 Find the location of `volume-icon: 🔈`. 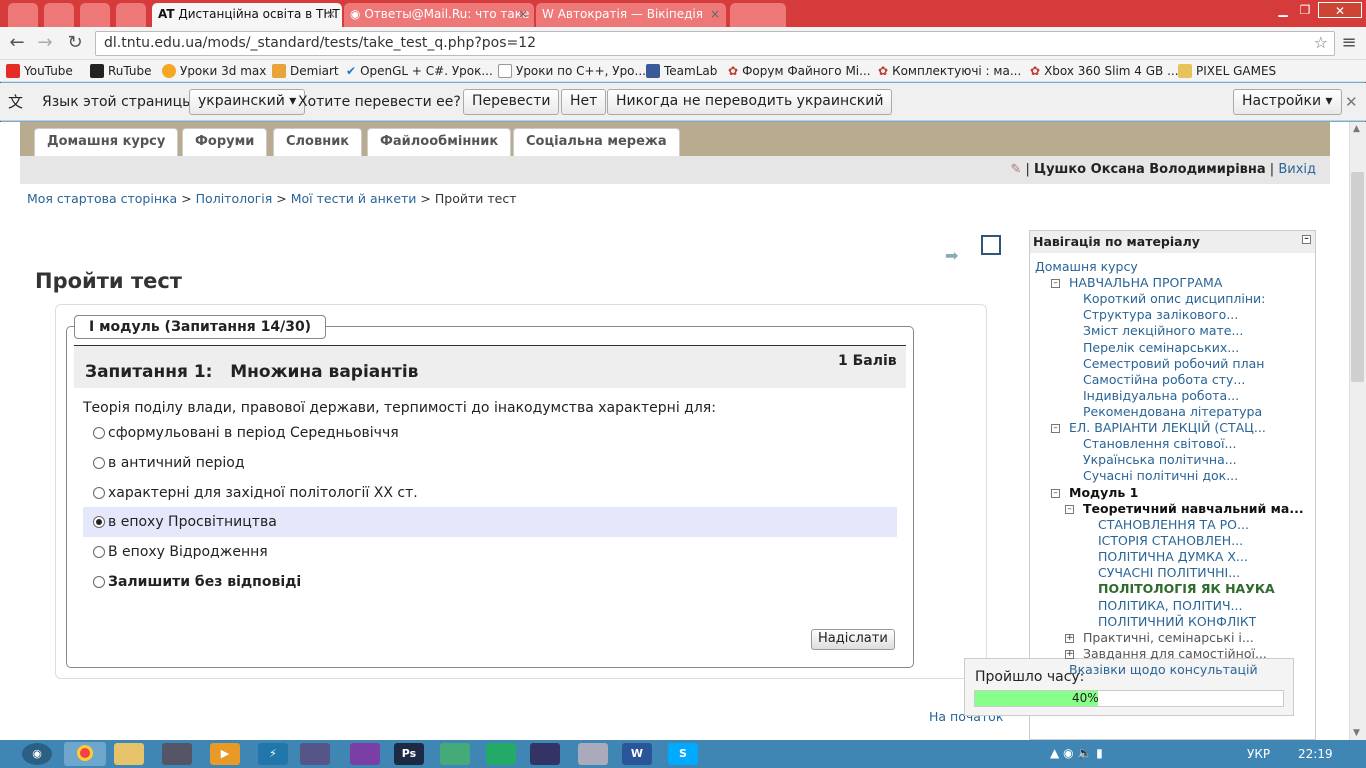

volume-icon: 🔈 is located at coordinates (1084, 753).